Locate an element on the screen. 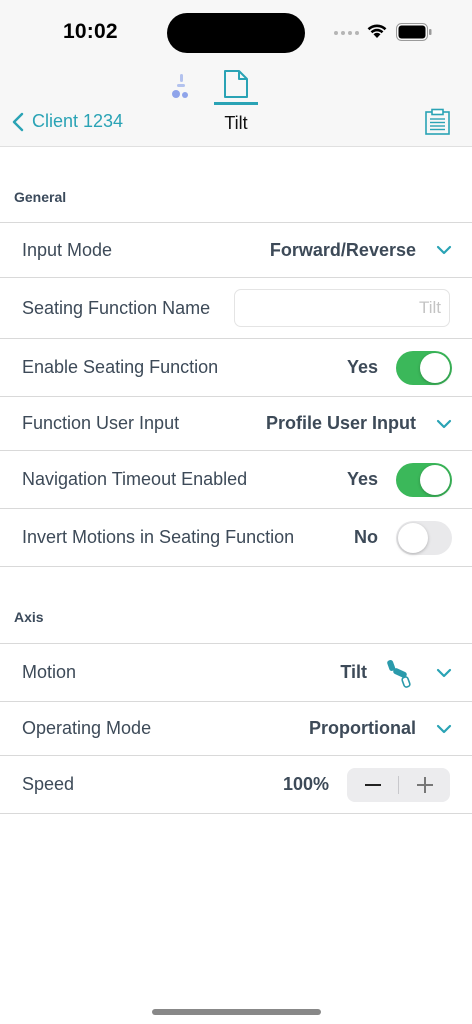 The width and height of the screenshot is (472, 1024). operating-mode-label: Operating Mode is located at coordinates (87, 728).